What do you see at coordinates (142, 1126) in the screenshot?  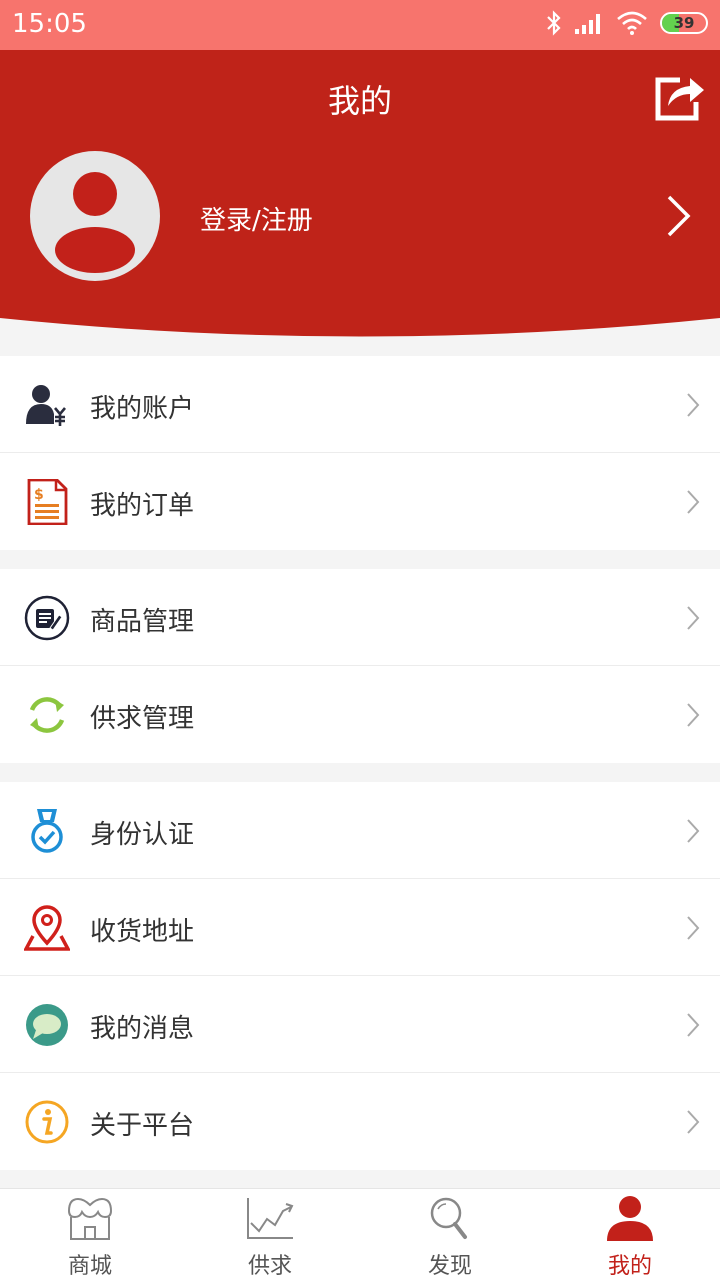 I see `menu-label: 关于平台` at bounding box center [142, 1126].